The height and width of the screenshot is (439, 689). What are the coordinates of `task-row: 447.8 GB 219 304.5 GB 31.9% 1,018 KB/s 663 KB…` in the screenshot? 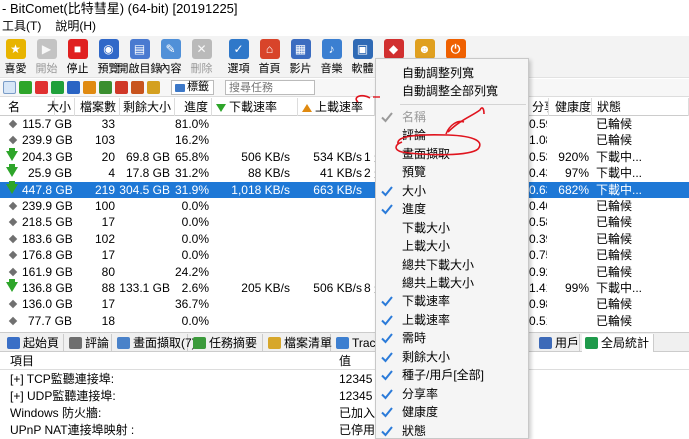 It's located at (344, 189).